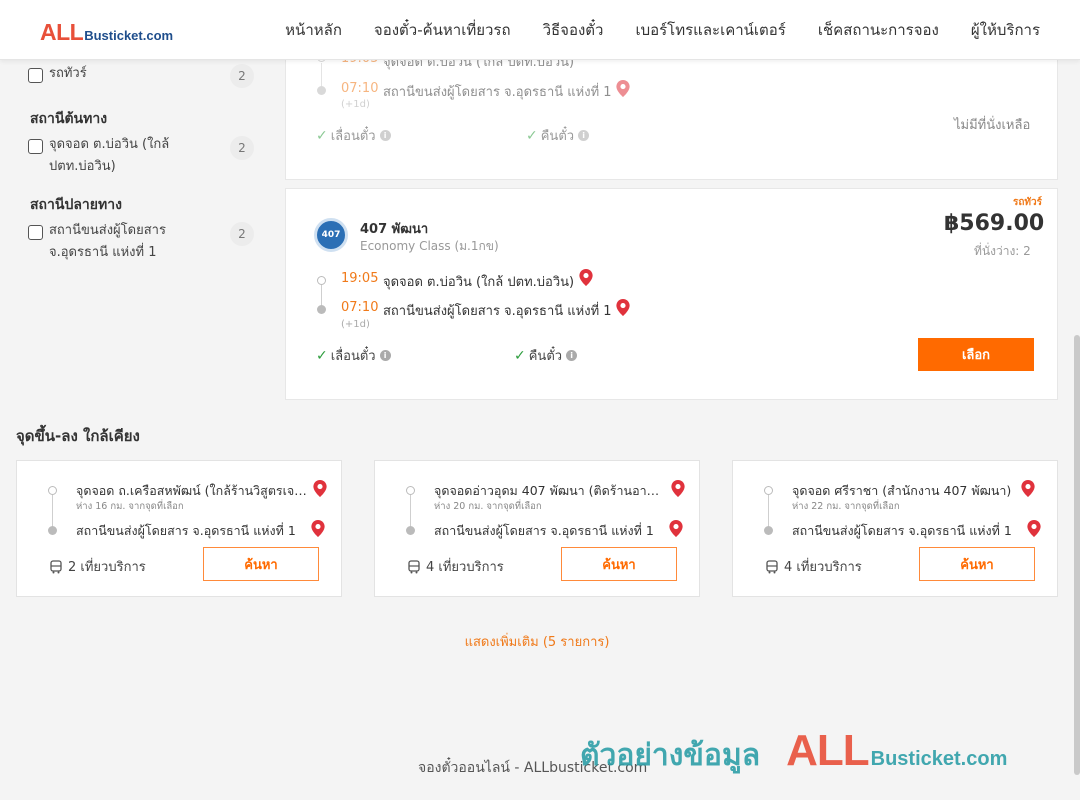 This screenshot has height=800, width=1080. Describe the element at coordinates (360, 88) in the screenshot. I see `trip-top-arrive-time: 07:10` at that location.